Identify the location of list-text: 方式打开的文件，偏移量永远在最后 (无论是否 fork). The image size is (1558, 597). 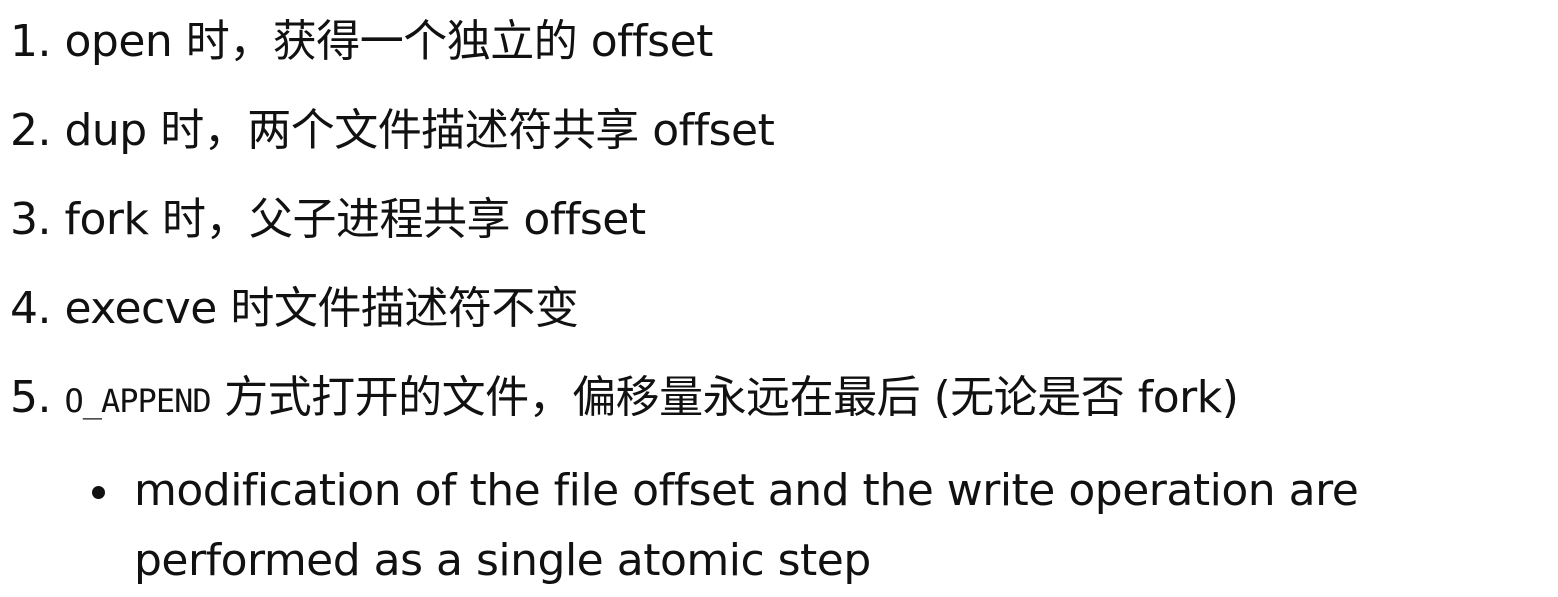
(724, 397).